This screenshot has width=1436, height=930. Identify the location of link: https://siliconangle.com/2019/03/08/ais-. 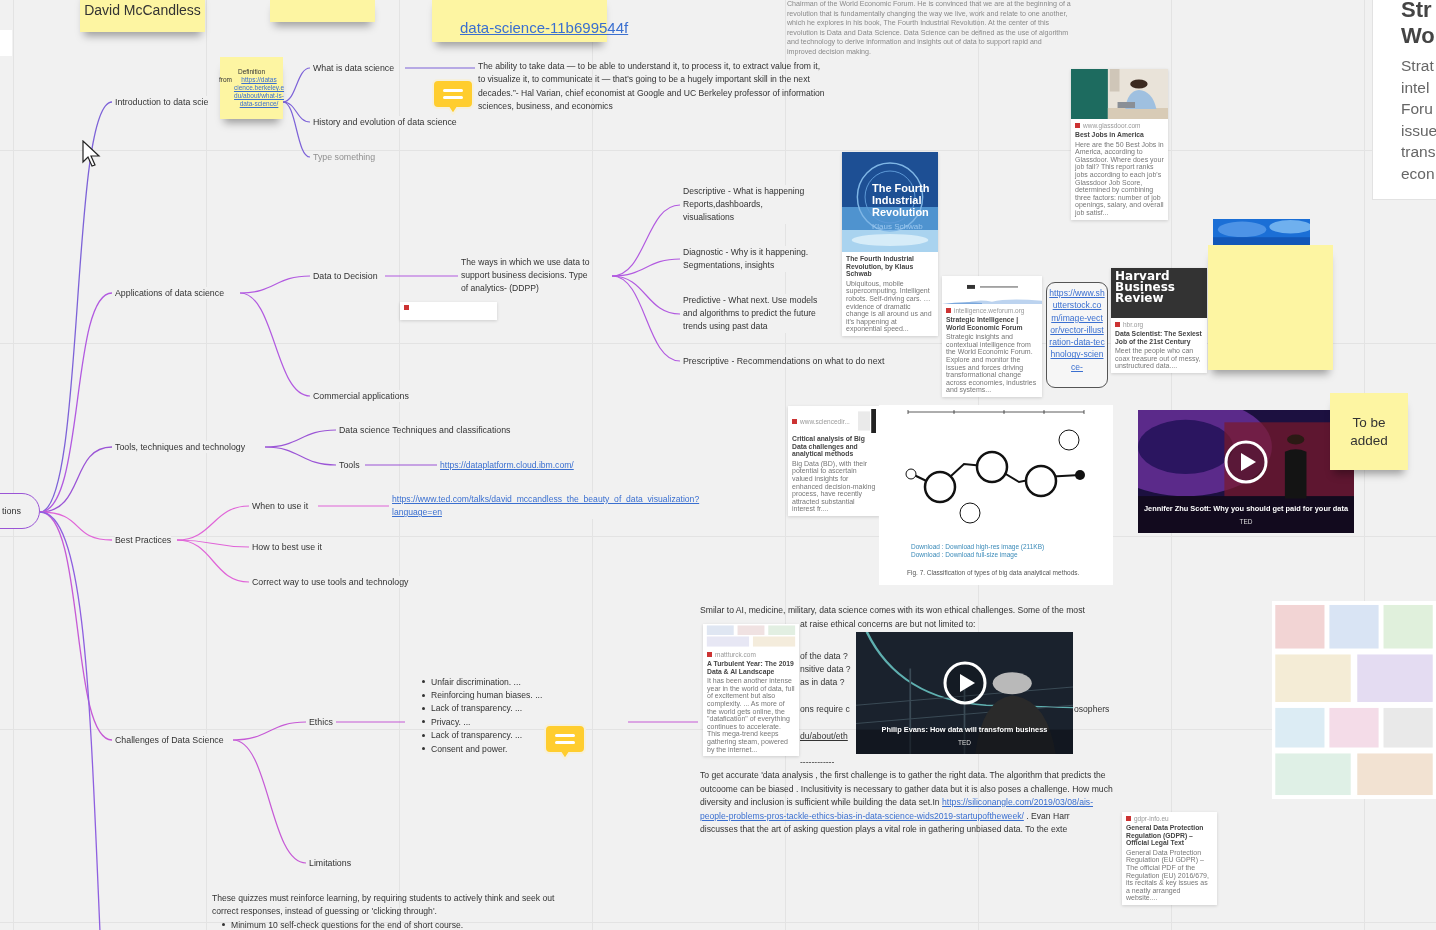
(1017, 802).